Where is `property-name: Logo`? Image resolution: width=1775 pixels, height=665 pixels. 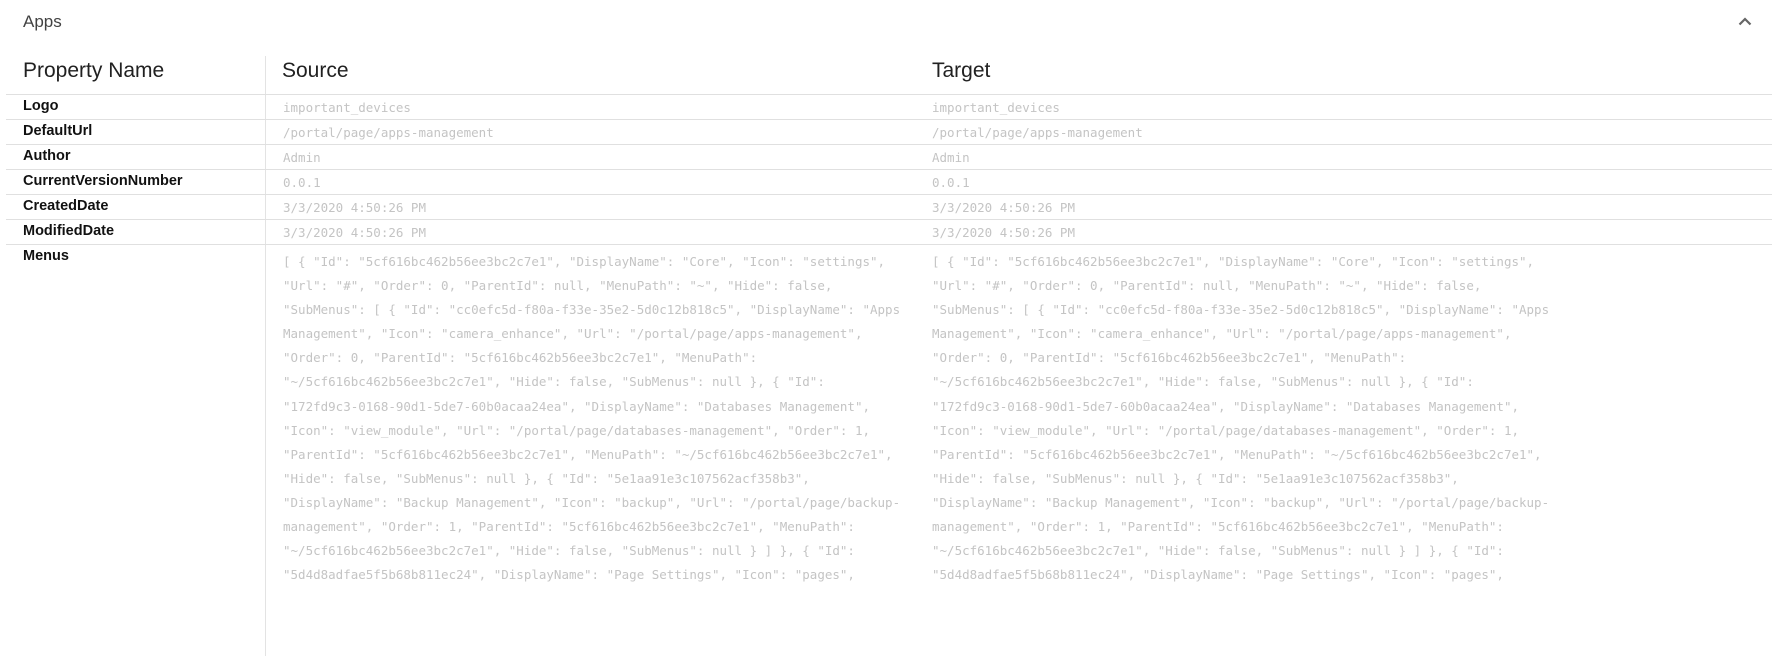
property-name: Logo is located at coordinates (41, 106).